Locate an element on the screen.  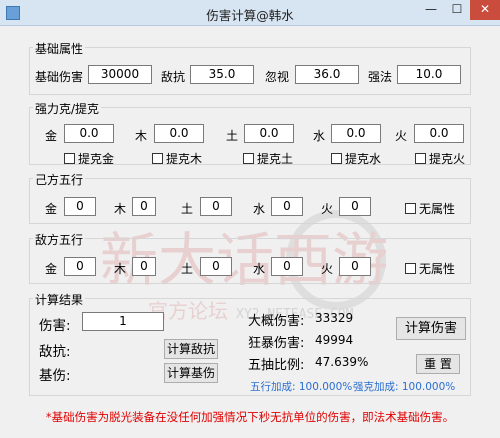
self-water-label: 水 is located at coordinates (259, 209).